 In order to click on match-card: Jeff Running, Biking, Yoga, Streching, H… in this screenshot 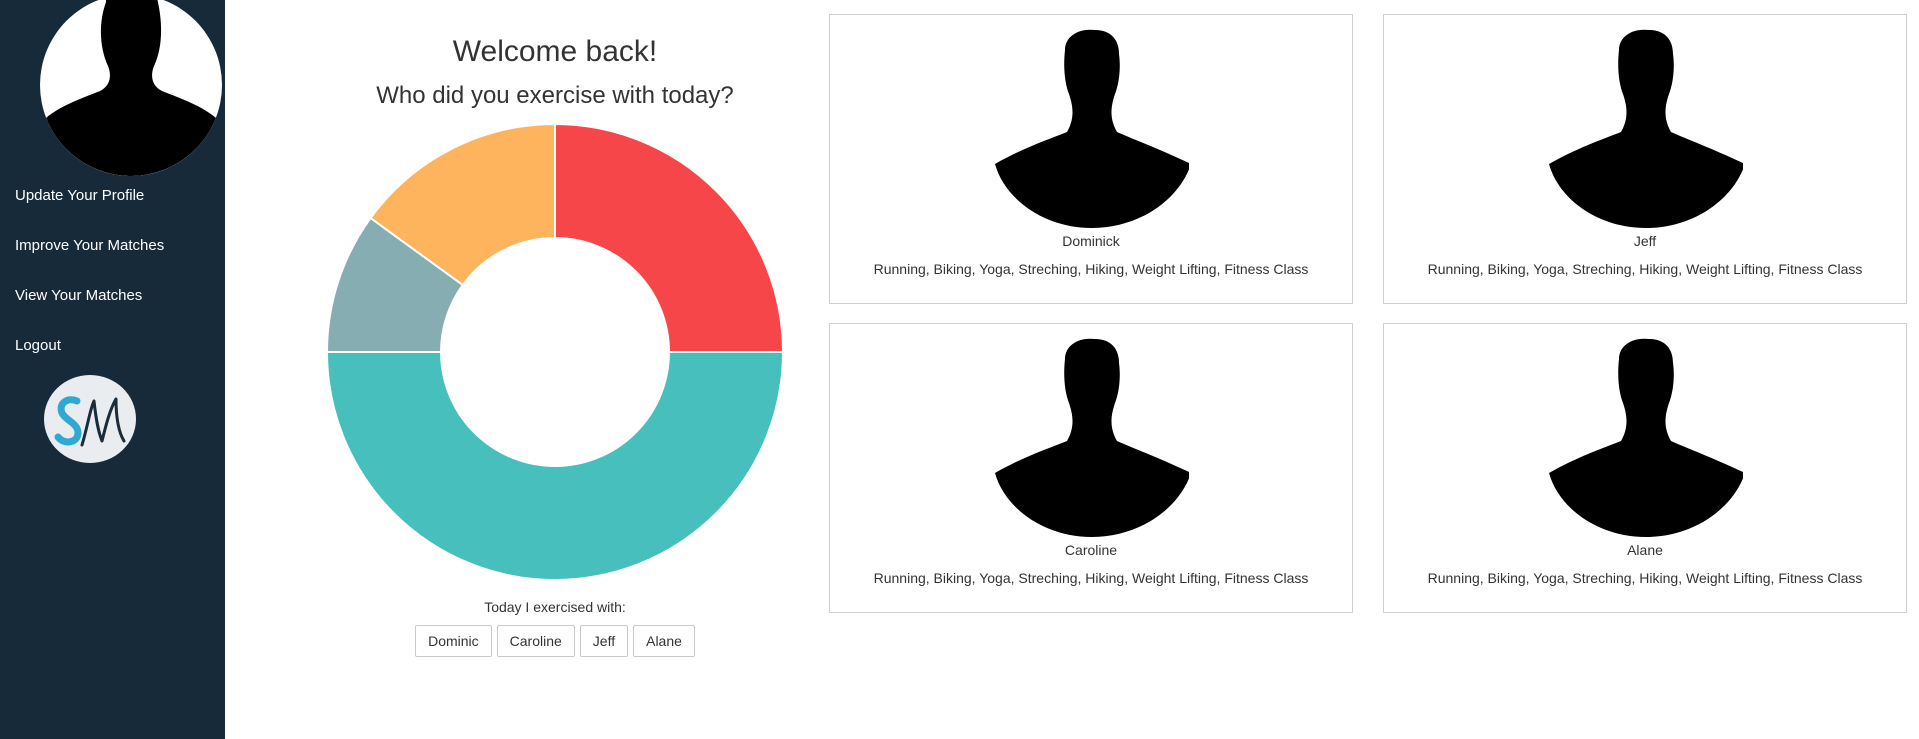, I will do `click(1645, 159)`.